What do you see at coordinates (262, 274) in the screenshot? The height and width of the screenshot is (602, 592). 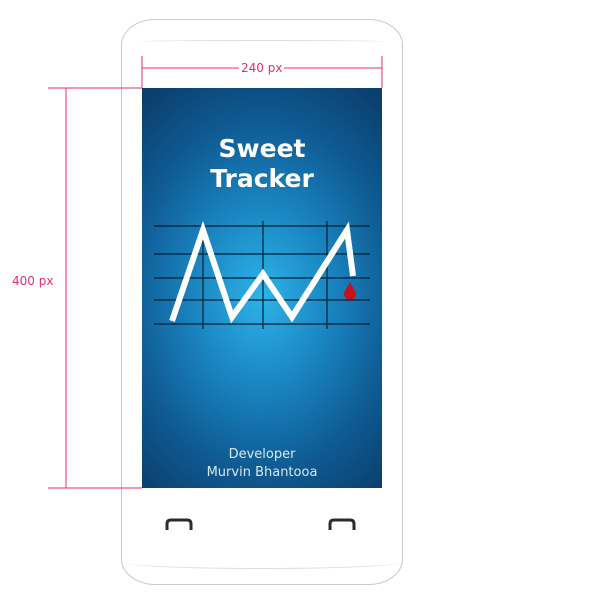 I see `zigzag-graph-icon` at bounding box center [262, 274].